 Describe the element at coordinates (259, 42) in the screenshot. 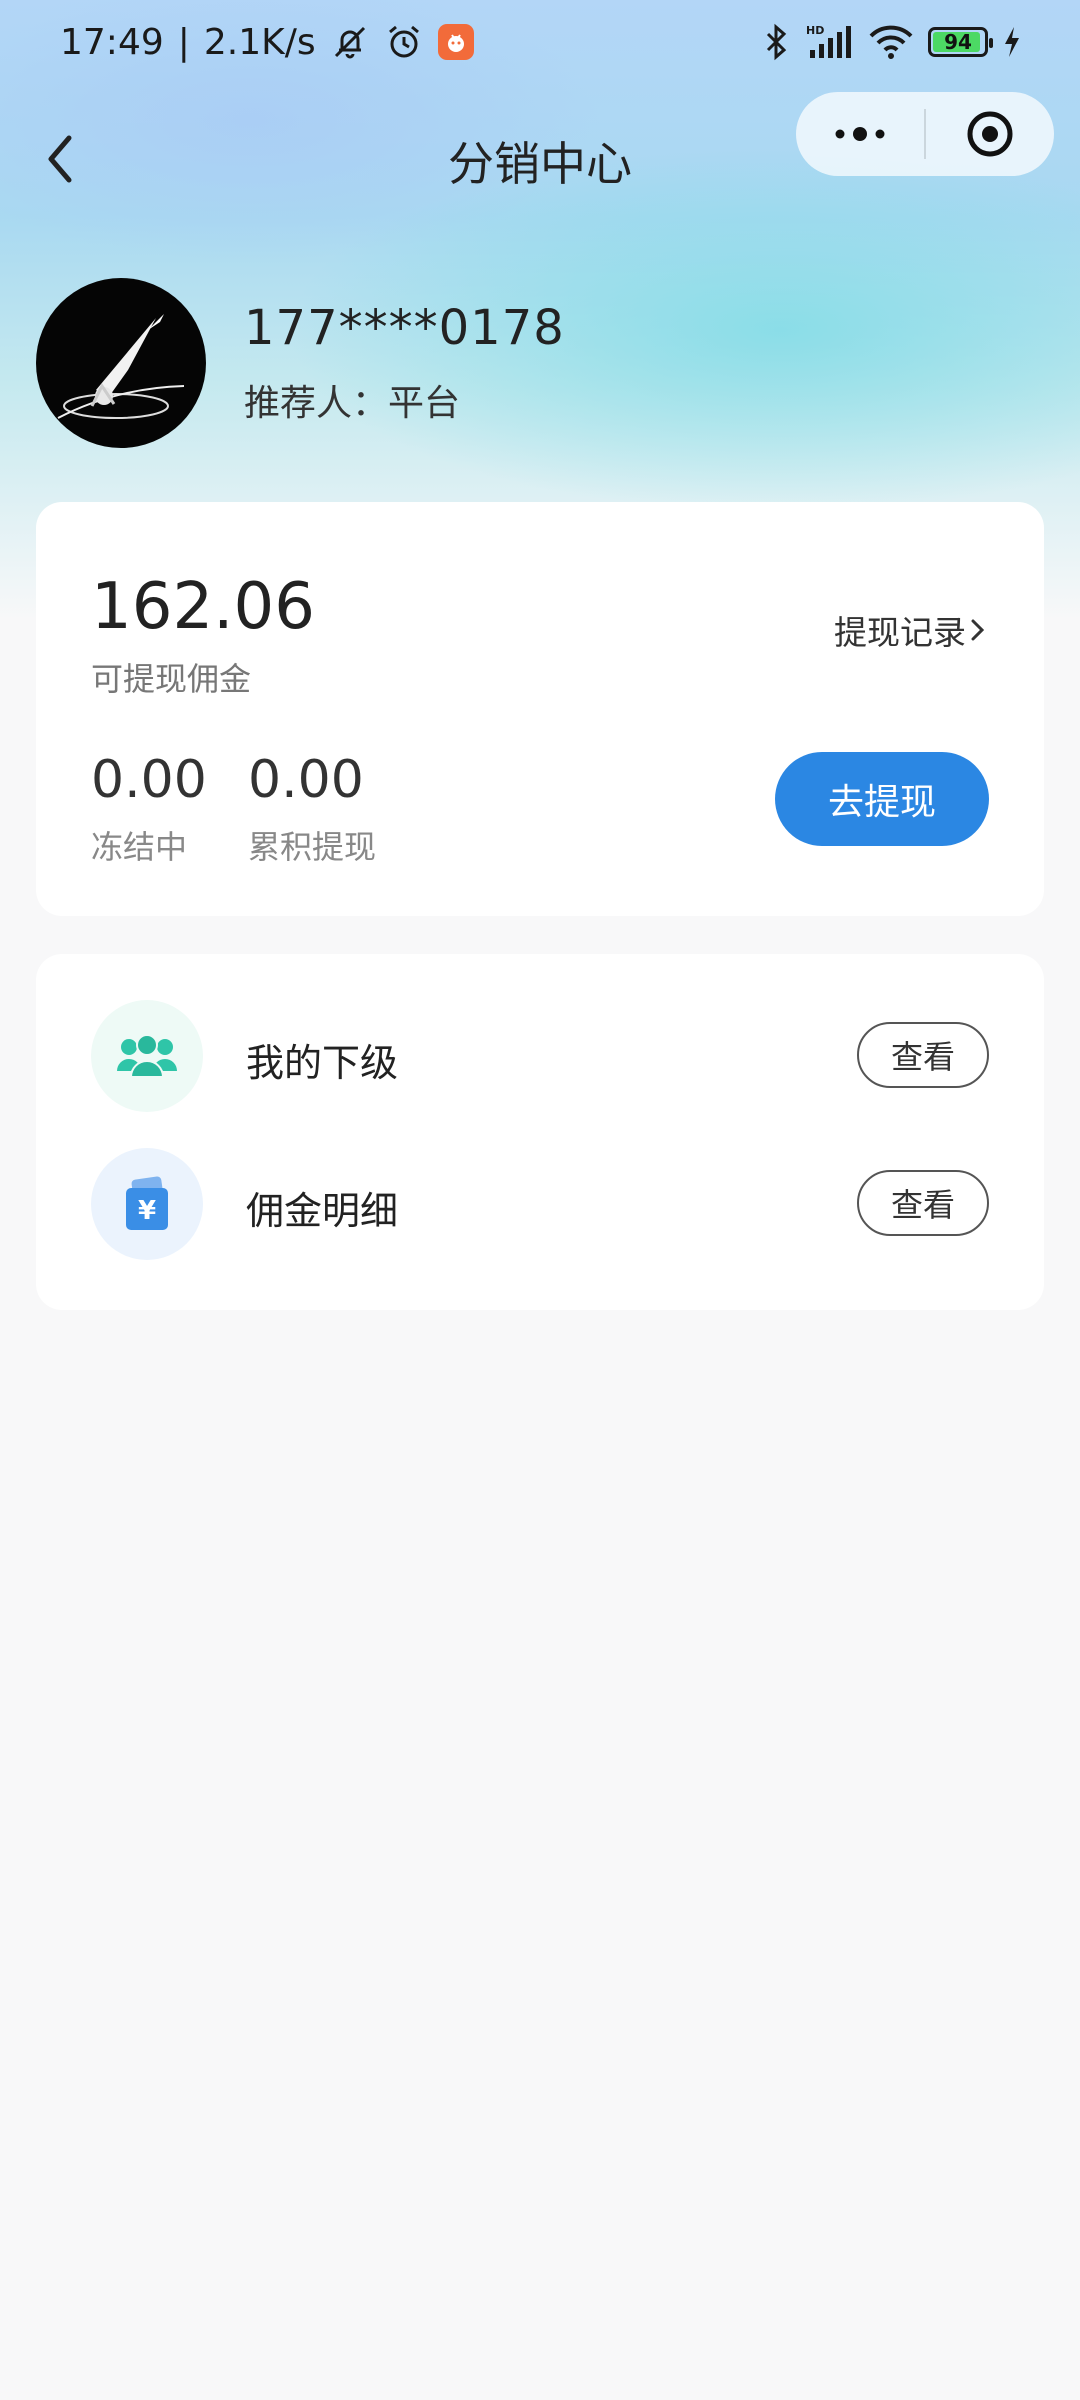

I see `network-speed: 2.1K/s` at that location.